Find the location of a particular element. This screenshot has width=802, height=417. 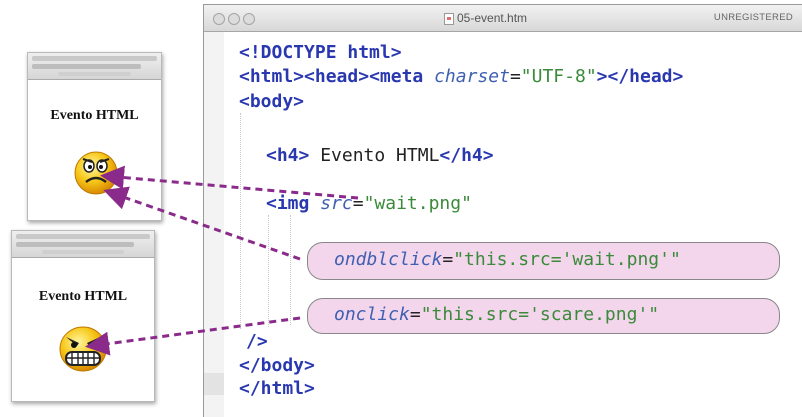

src-arrow is located at coordinates (229, 182).